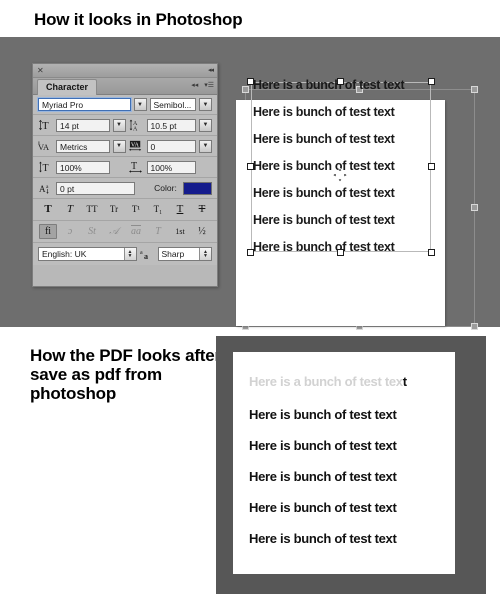 This screenshot has height=609, width=500. What do you see at coordinates (125, 71) in the screenshot?
I see `panel-titlebar: ✕ ◂◂` at bounding box center [125, 71].